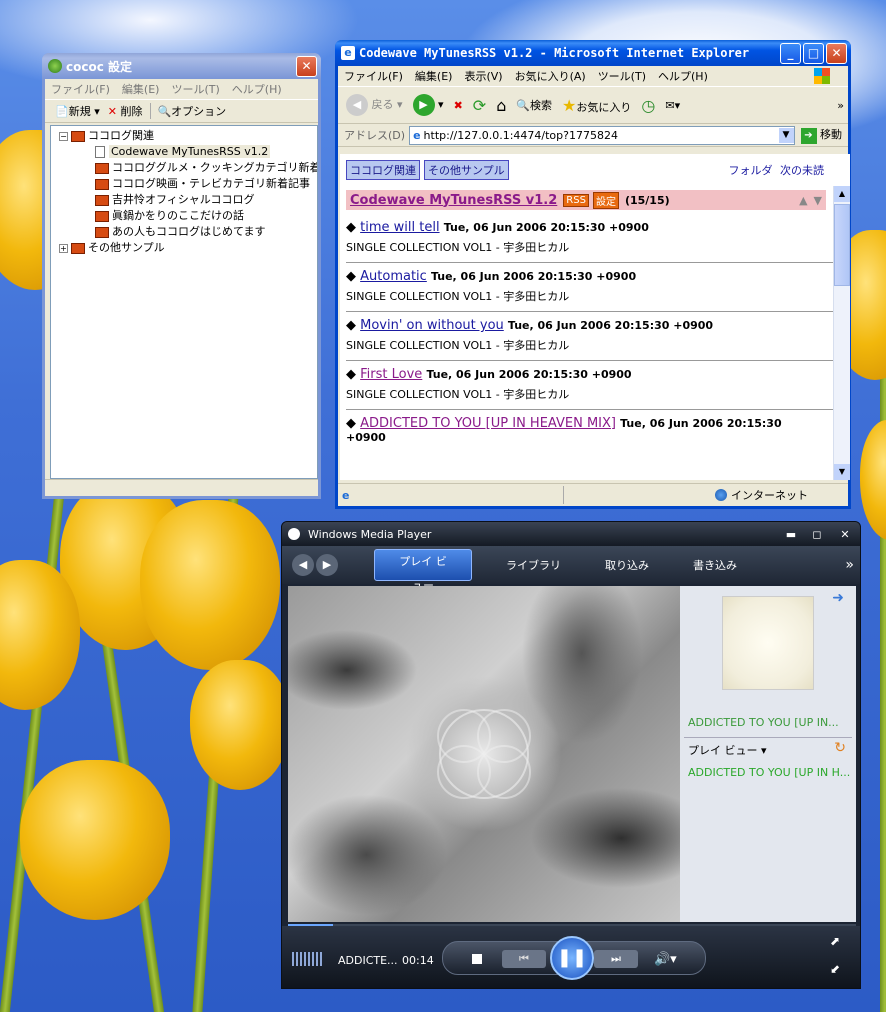  Describe the element at coordinates (374, 105) in the screenshot. I see `back-button: ◀ 戻る ▾` at that location.